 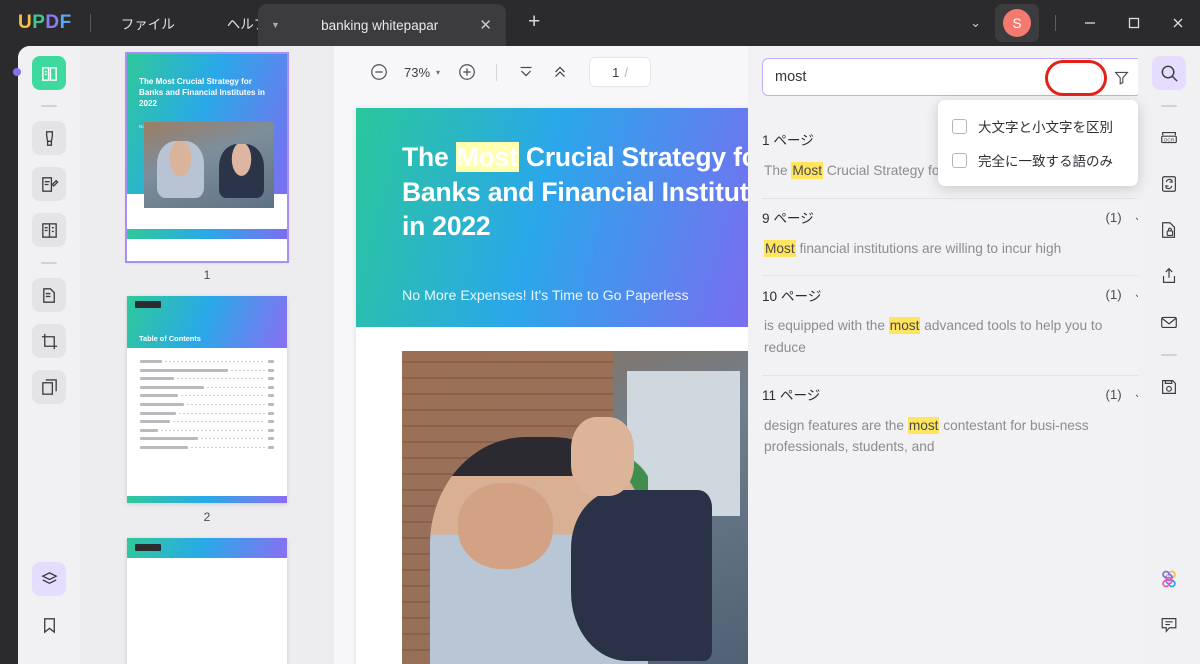 I want to click on thumb2-title: Table of Contents, so click(x=170, y=338).